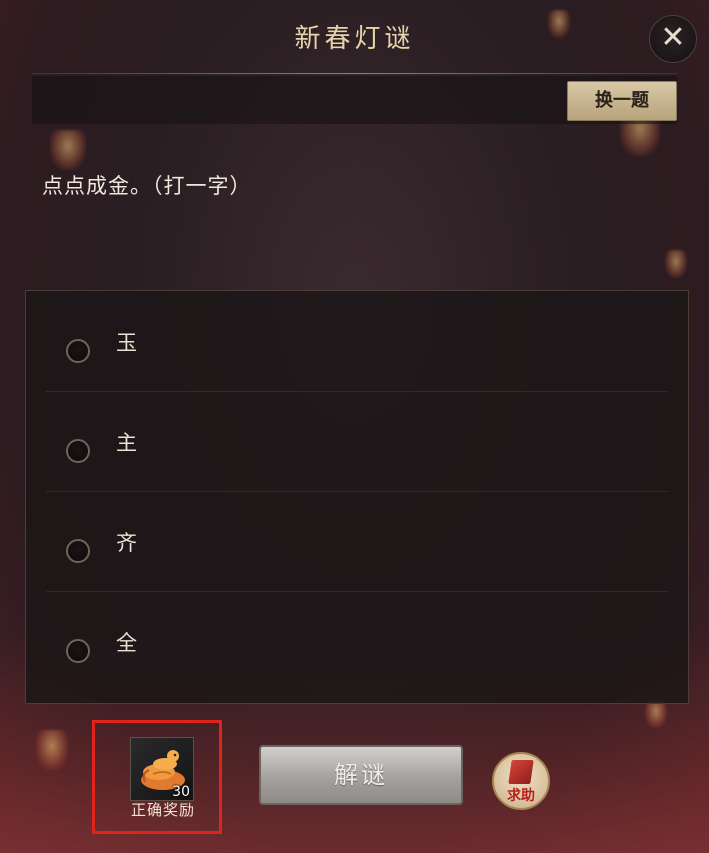 This screenshot has height=853, width=709. I want to click on answer-option-label: 全, so click(126, 643).